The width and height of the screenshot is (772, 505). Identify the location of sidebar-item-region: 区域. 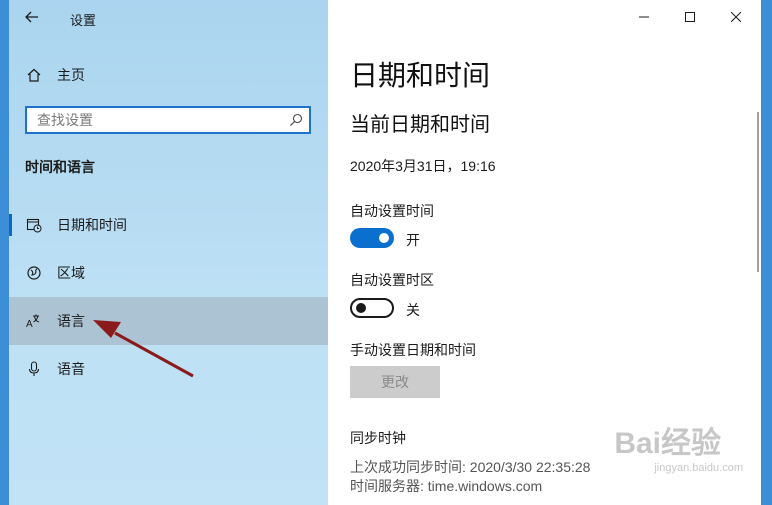
(168, 273).